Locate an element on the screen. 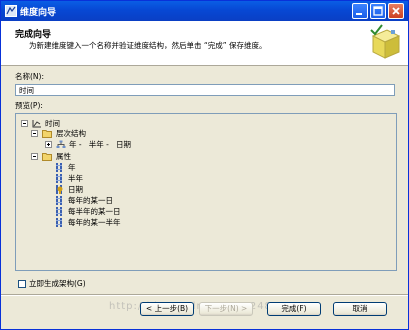 This screenshot has height=330, width=409. watermark-text: http://blog.csdn.net/mn2481 is located at coordinates (194, 306).